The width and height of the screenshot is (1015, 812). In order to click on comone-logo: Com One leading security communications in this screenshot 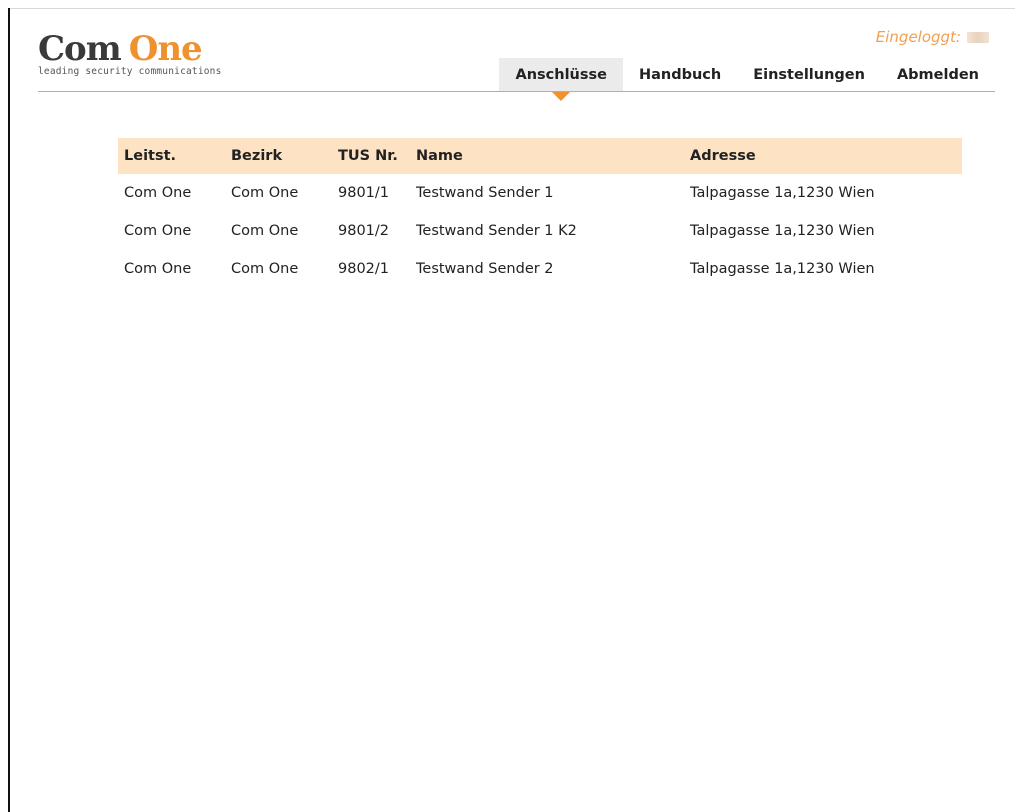, I will do `click(130, 53)`.